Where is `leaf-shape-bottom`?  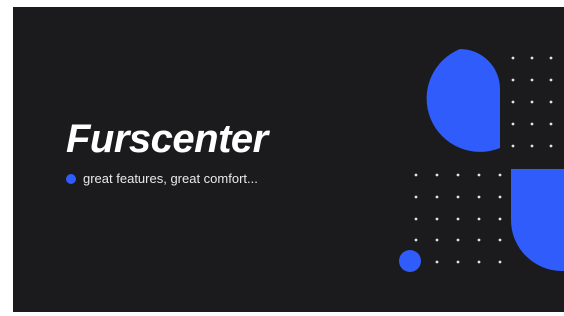 leaf-shape-bottom is located at coordinates (537, 220).